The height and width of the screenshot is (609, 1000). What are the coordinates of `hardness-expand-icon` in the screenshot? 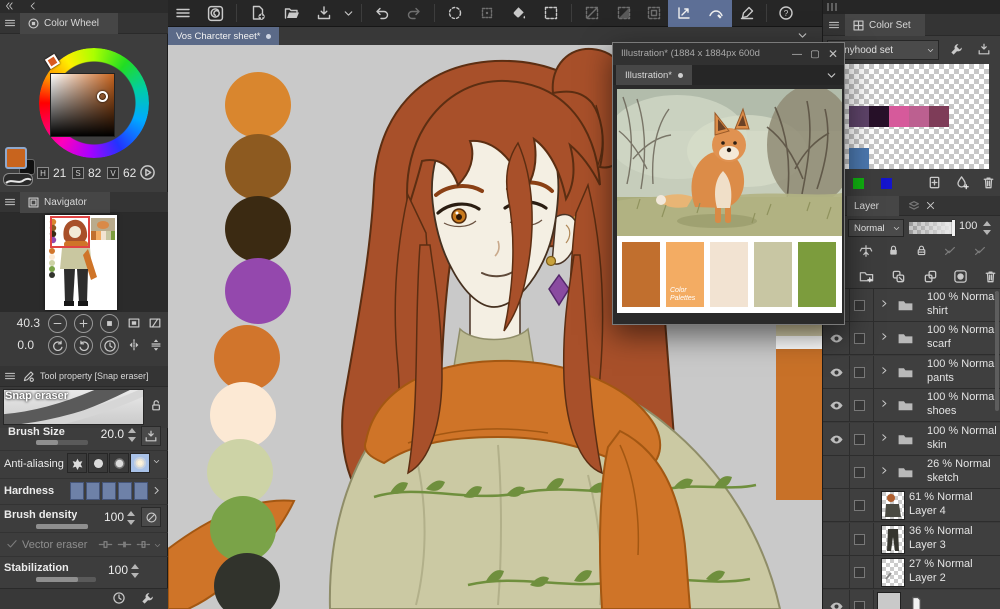 It's located at (156, 490).